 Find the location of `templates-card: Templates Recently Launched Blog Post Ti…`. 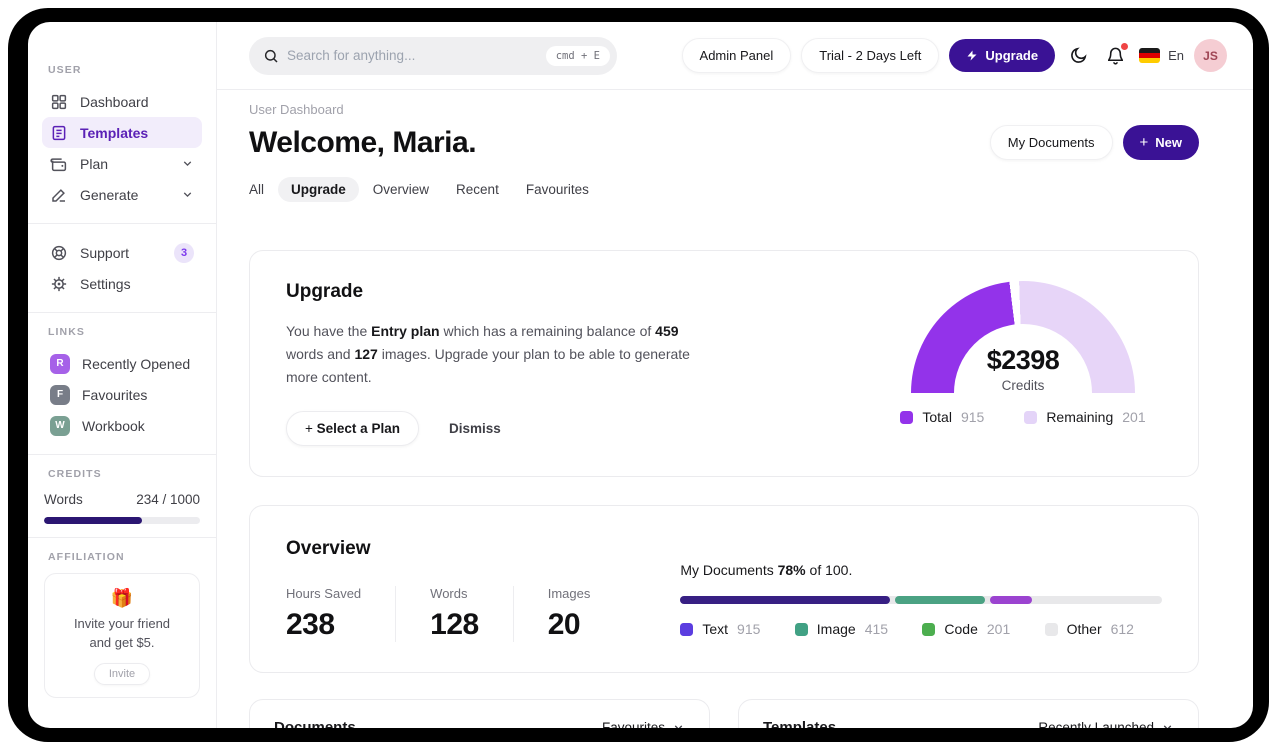

templates-card: Templates Recently Launched Blog Post Ti… is located at coordinates (968, 713).